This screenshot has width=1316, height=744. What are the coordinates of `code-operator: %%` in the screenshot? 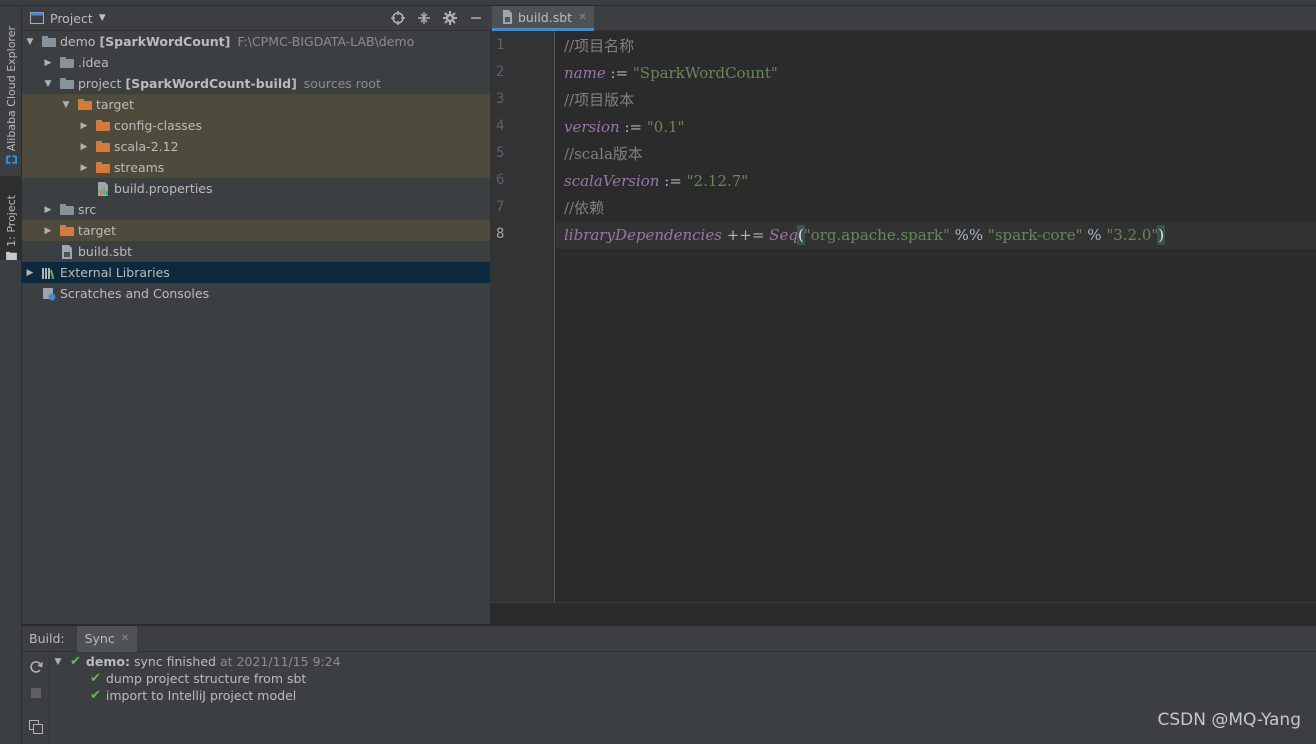 It's located at (968, 235).